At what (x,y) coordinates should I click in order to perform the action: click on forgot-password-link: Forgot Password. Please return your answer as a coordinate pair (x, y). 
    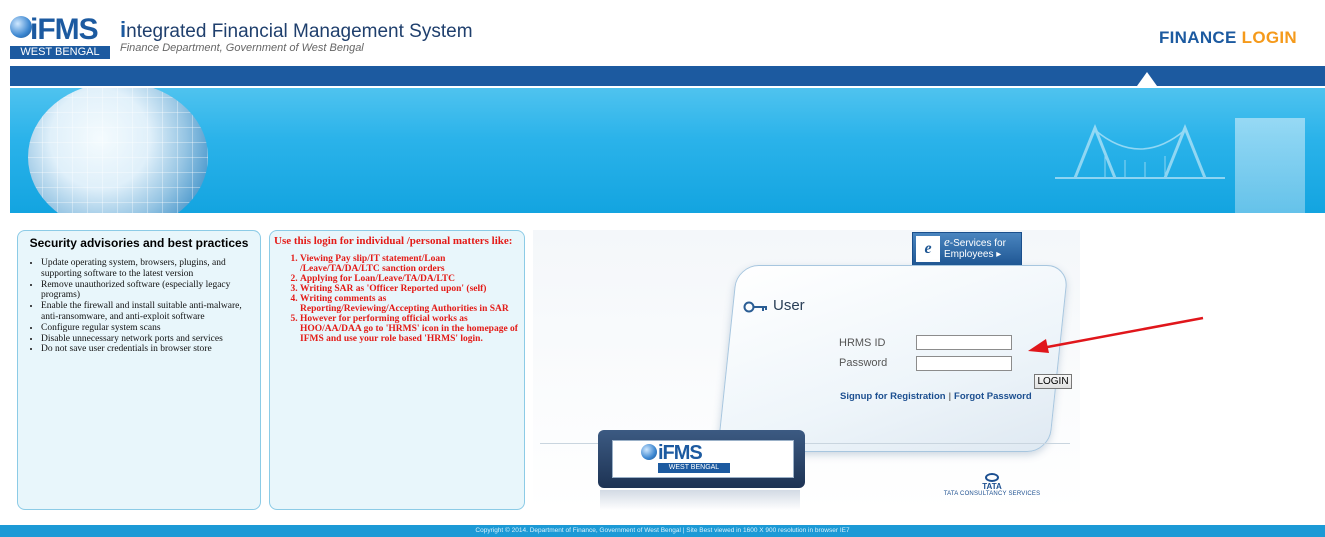
    Looking at the image, I should click on (993, 396).